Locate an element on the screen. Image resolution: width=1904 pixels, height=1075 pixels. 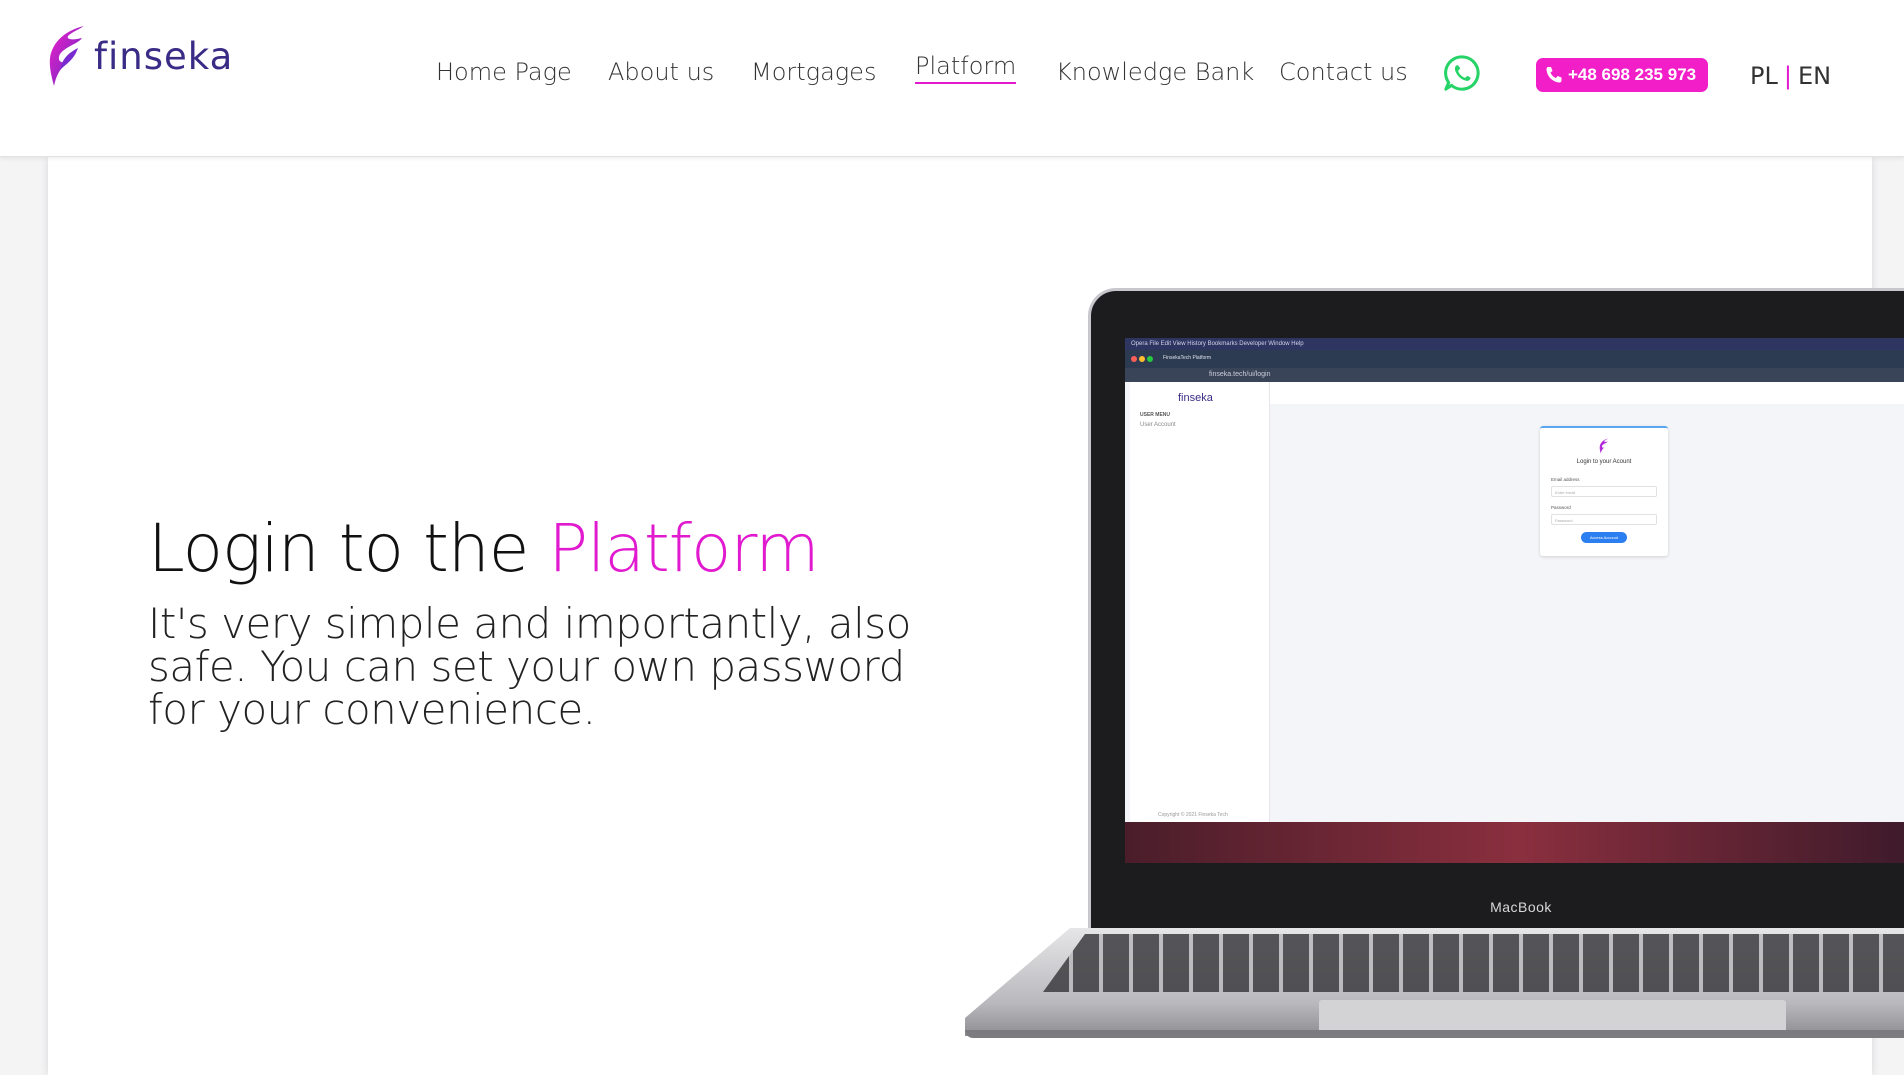
screen-desktop-strip is located at coordinates (1514, 842).